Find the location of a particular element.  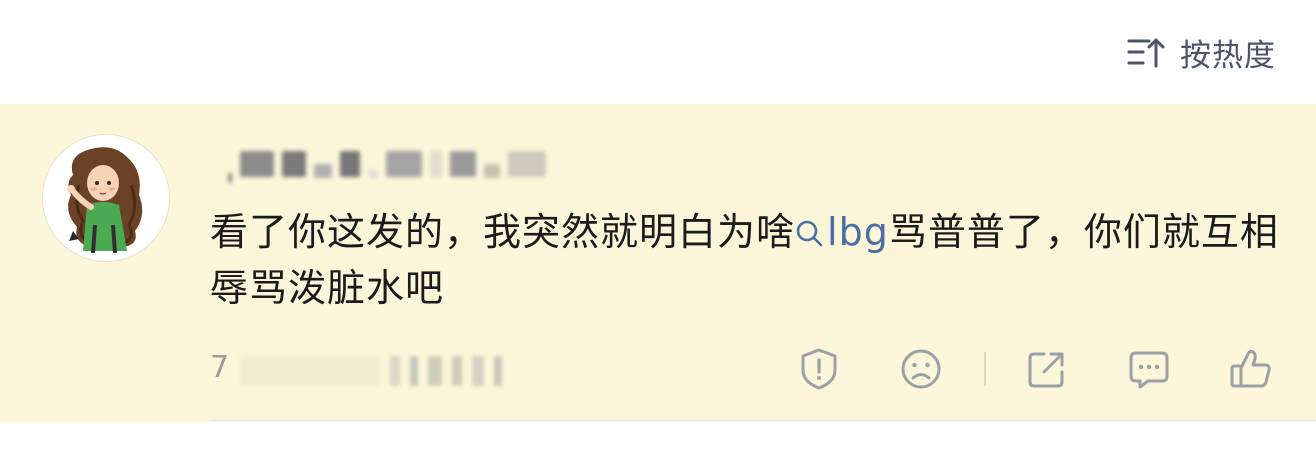

dislike-button is located at coordinates (921, 369).